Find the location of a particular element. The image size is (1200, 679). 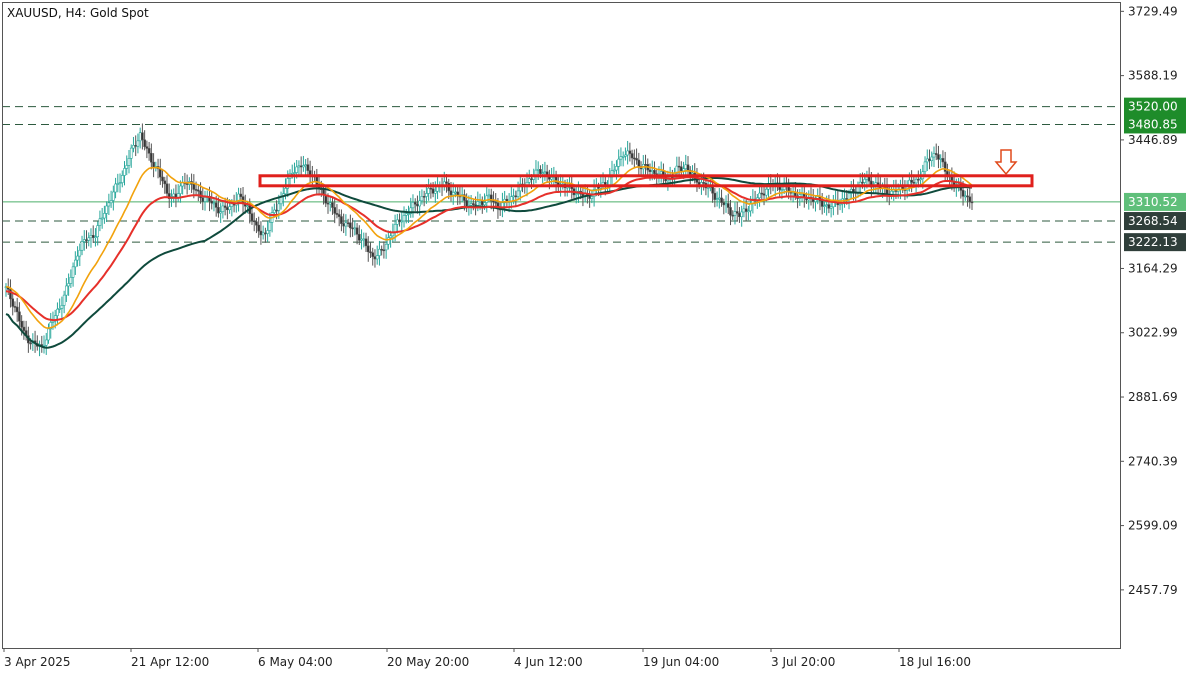

time-tick-label: 18 Jul 16:00 is located at coordinates (935, 662).